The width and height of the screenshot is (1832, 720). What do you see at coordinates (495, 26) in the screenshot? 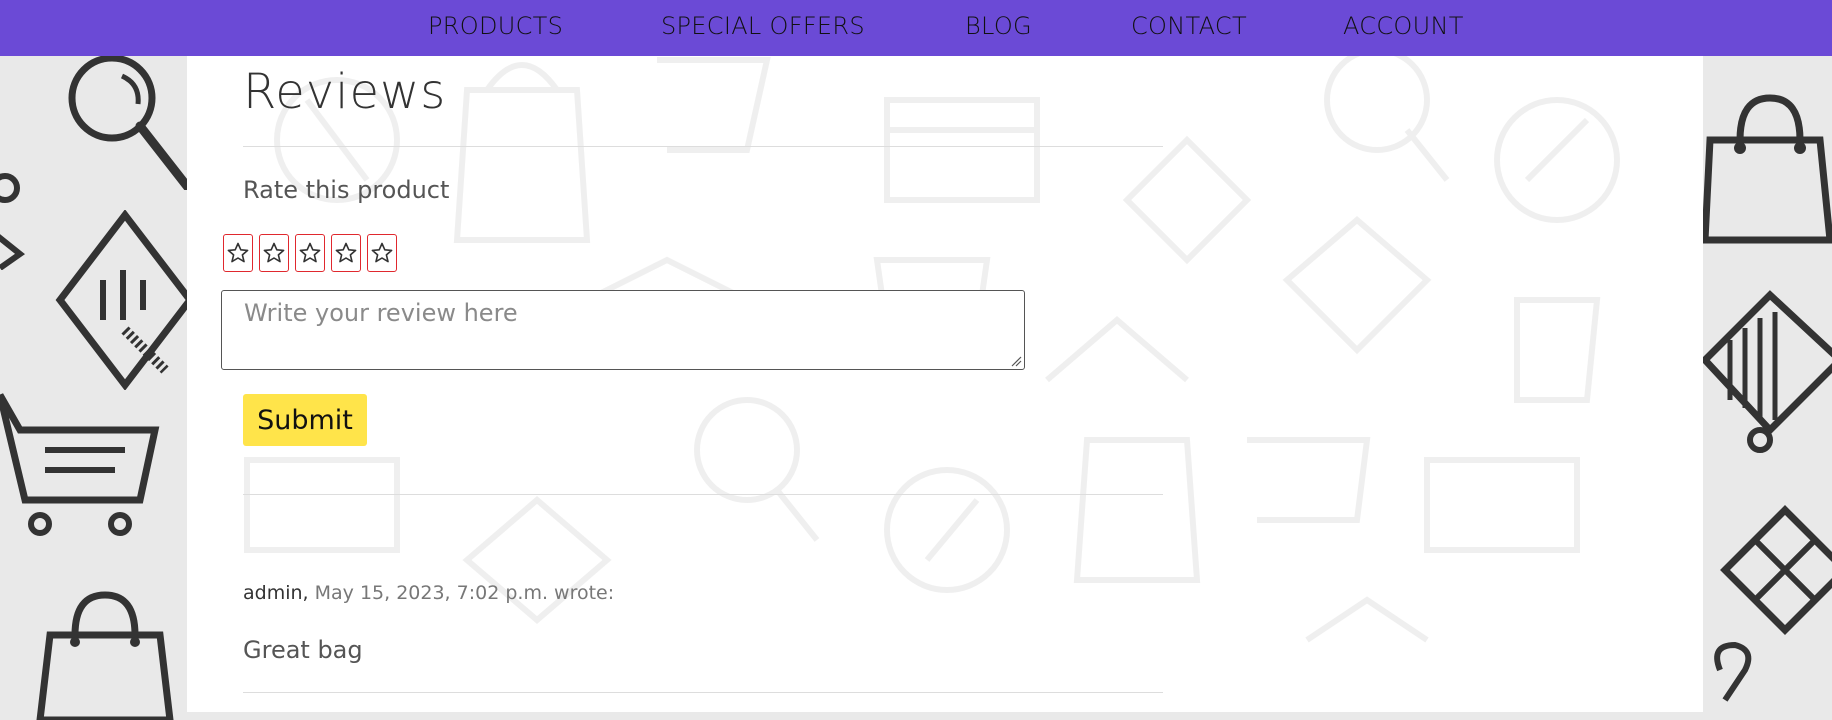
I see `nav-item-products: PRODUCTS` at bounding box center [495, 26].